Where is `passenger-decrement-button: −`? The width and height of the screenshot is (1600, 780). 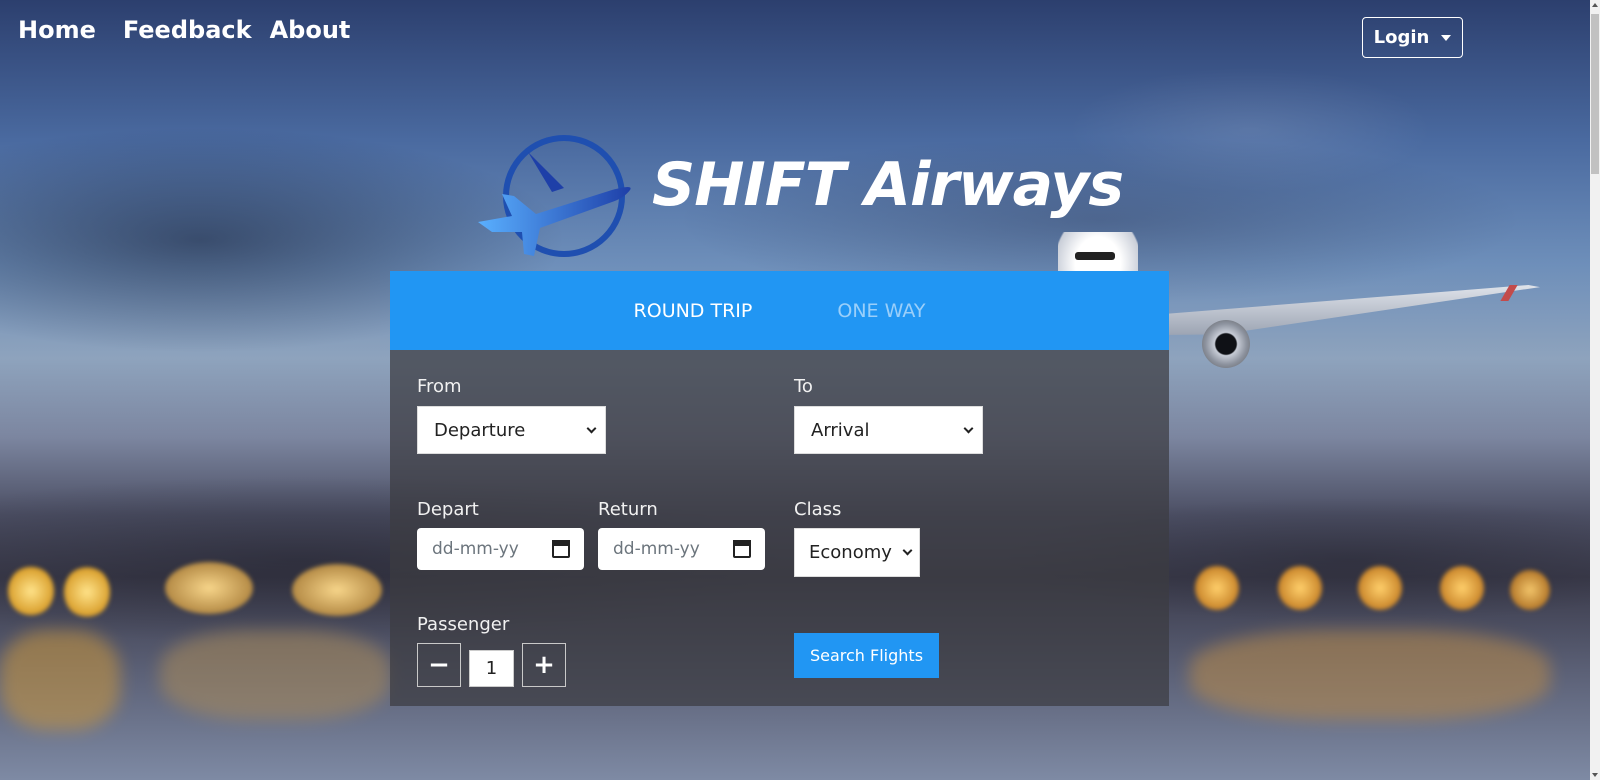 passenger-decrement-button: − is located at coordinates (439, 665).